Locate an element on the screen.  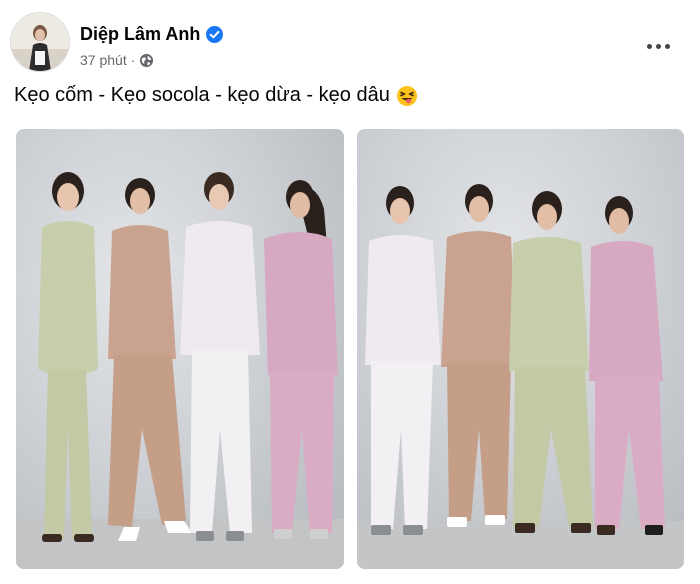
author-name-row: Diệp Lâm Anh is located at coordinates (152, 34).